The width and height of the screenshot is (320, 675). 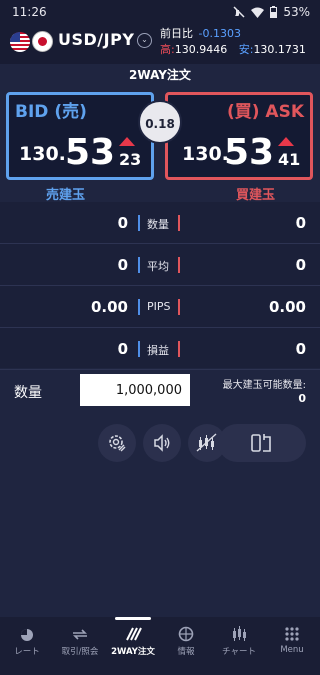 I want to click on prev-day-change: -0.1303, so click(x=219, y=33).